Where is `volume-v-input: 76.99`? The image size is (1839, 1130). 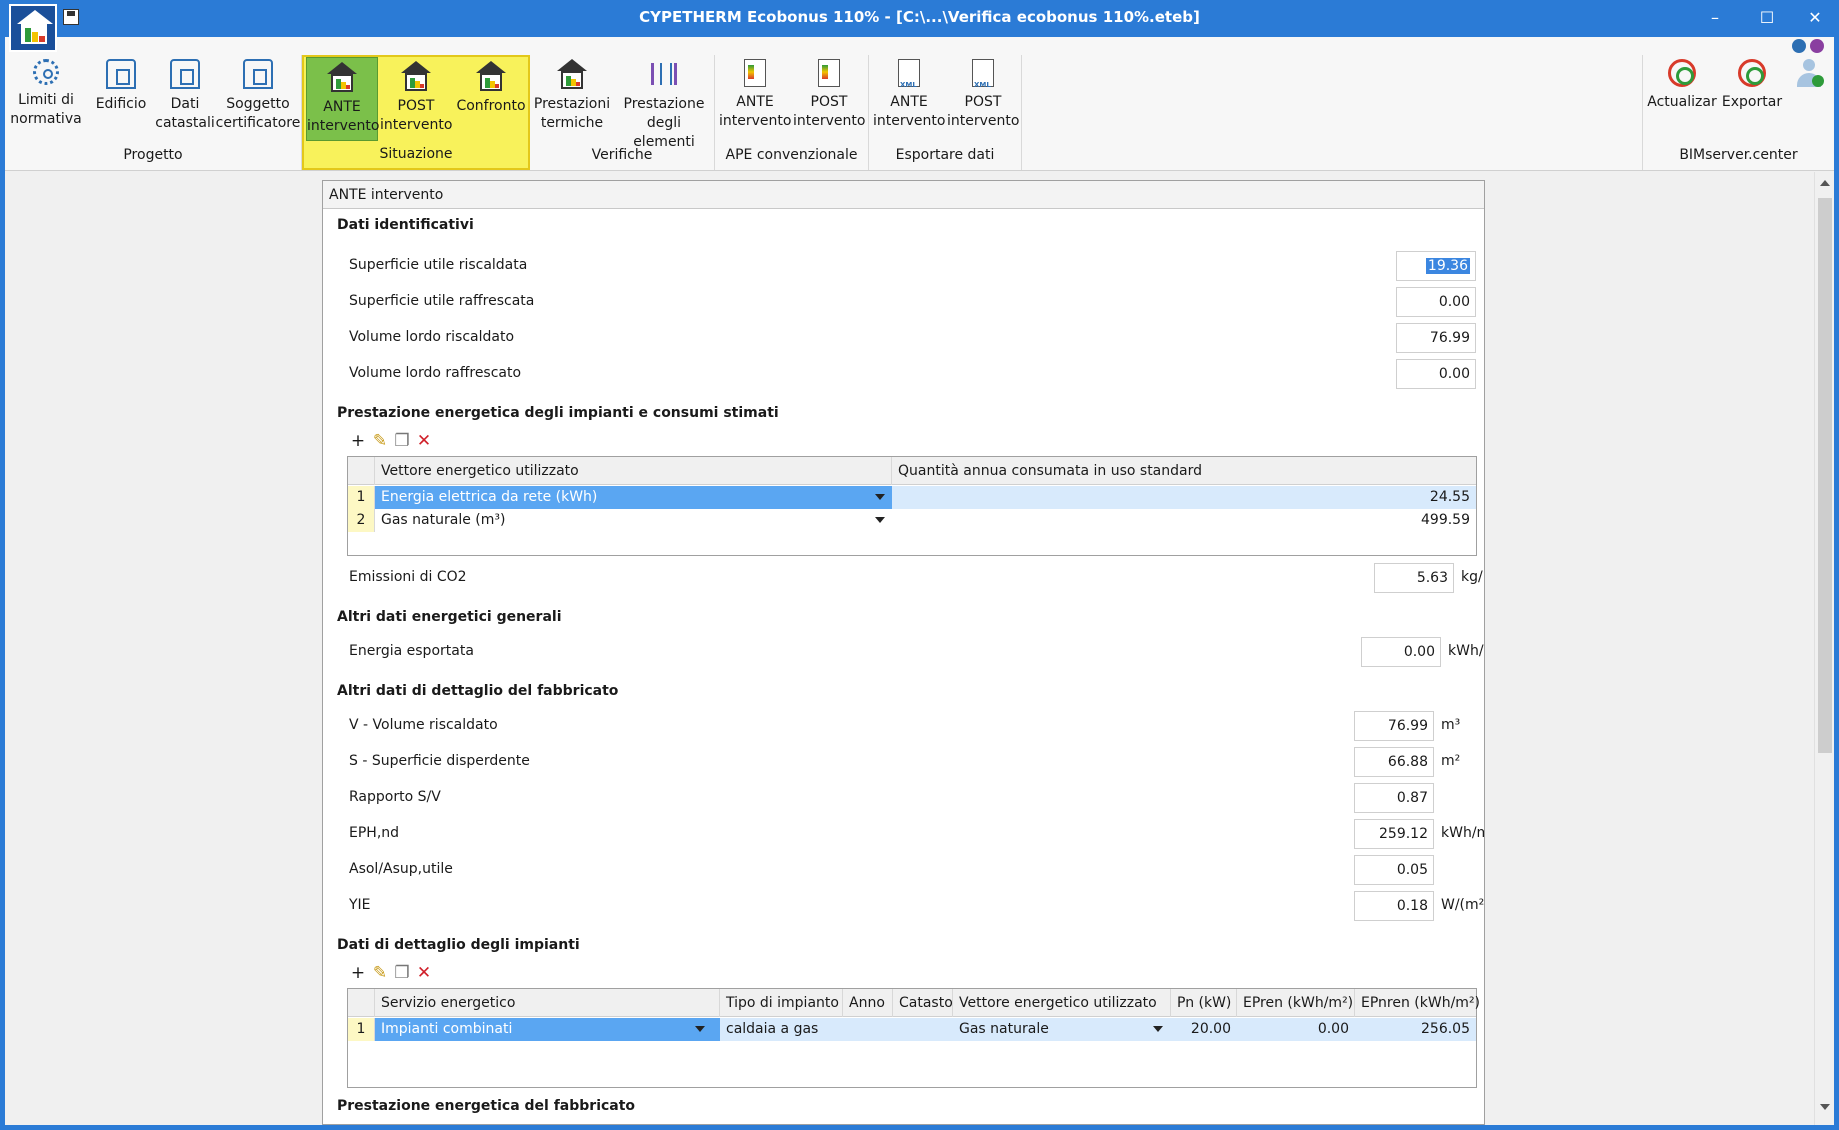
volume-v-input: 76.99 is located at coordinates (1394, 726).